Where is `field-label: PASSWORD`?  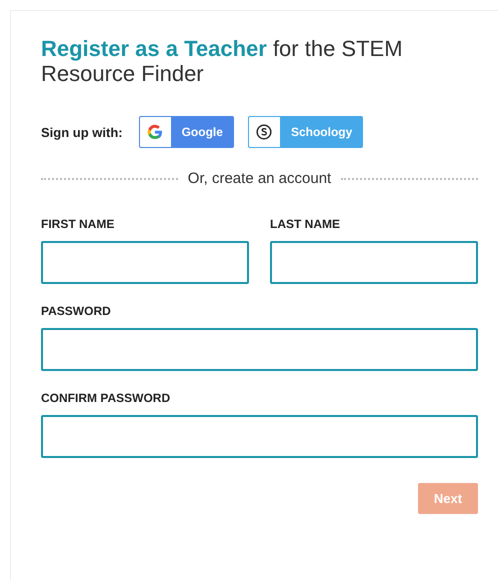
field-label: PASSWORD is located at coordinates (76, 312).